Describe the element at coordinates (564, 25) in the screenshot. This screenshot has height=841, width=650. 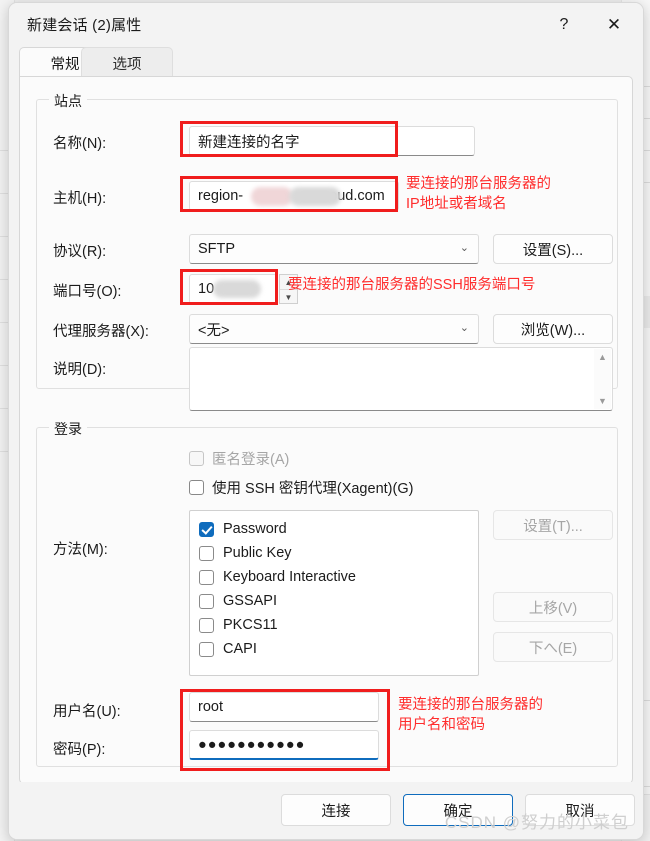
I see `help-icon: ?` at that location.